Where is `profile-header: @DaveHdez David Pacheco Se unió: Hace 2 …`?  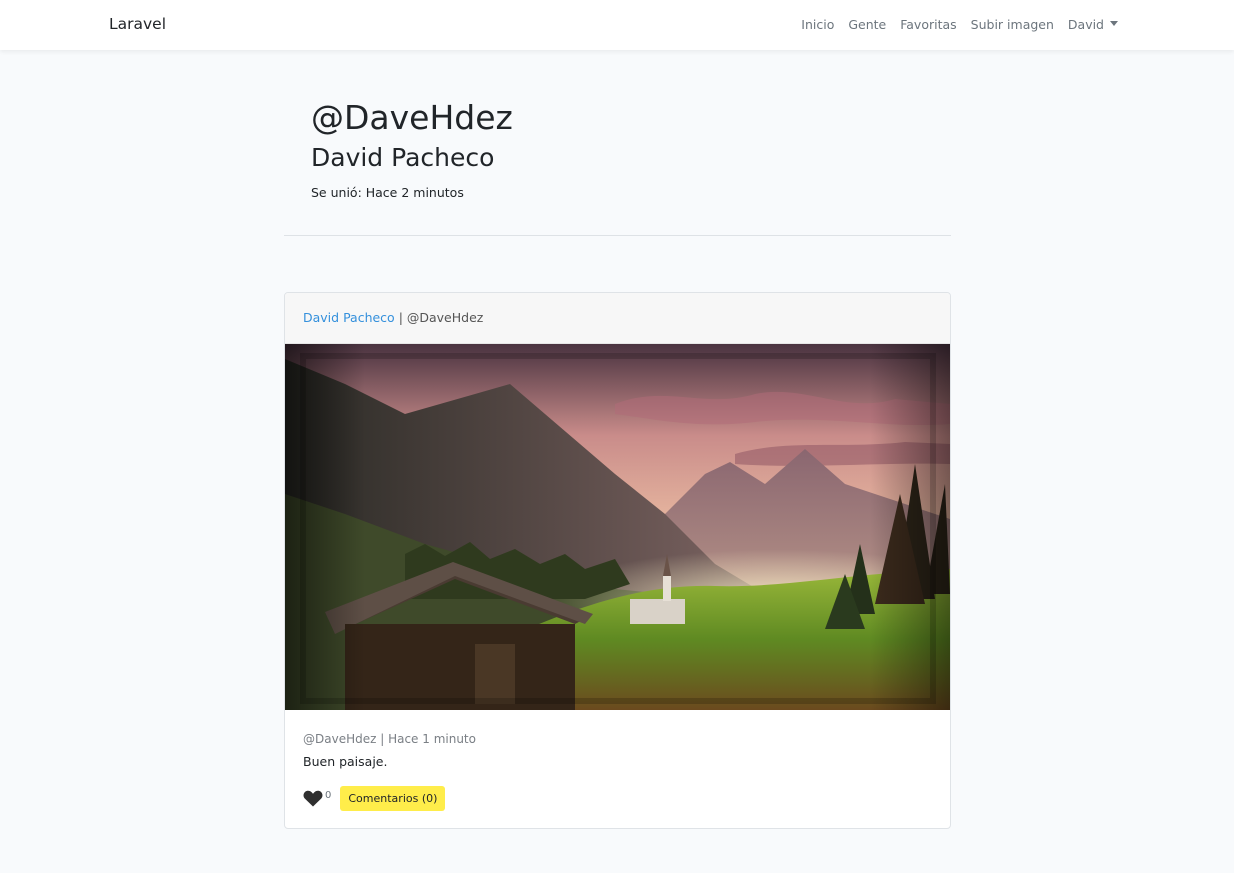 profile-header: @DaveHdez David Pacheco Se unió: Hace 2 … is located at coordinates (412, 148).